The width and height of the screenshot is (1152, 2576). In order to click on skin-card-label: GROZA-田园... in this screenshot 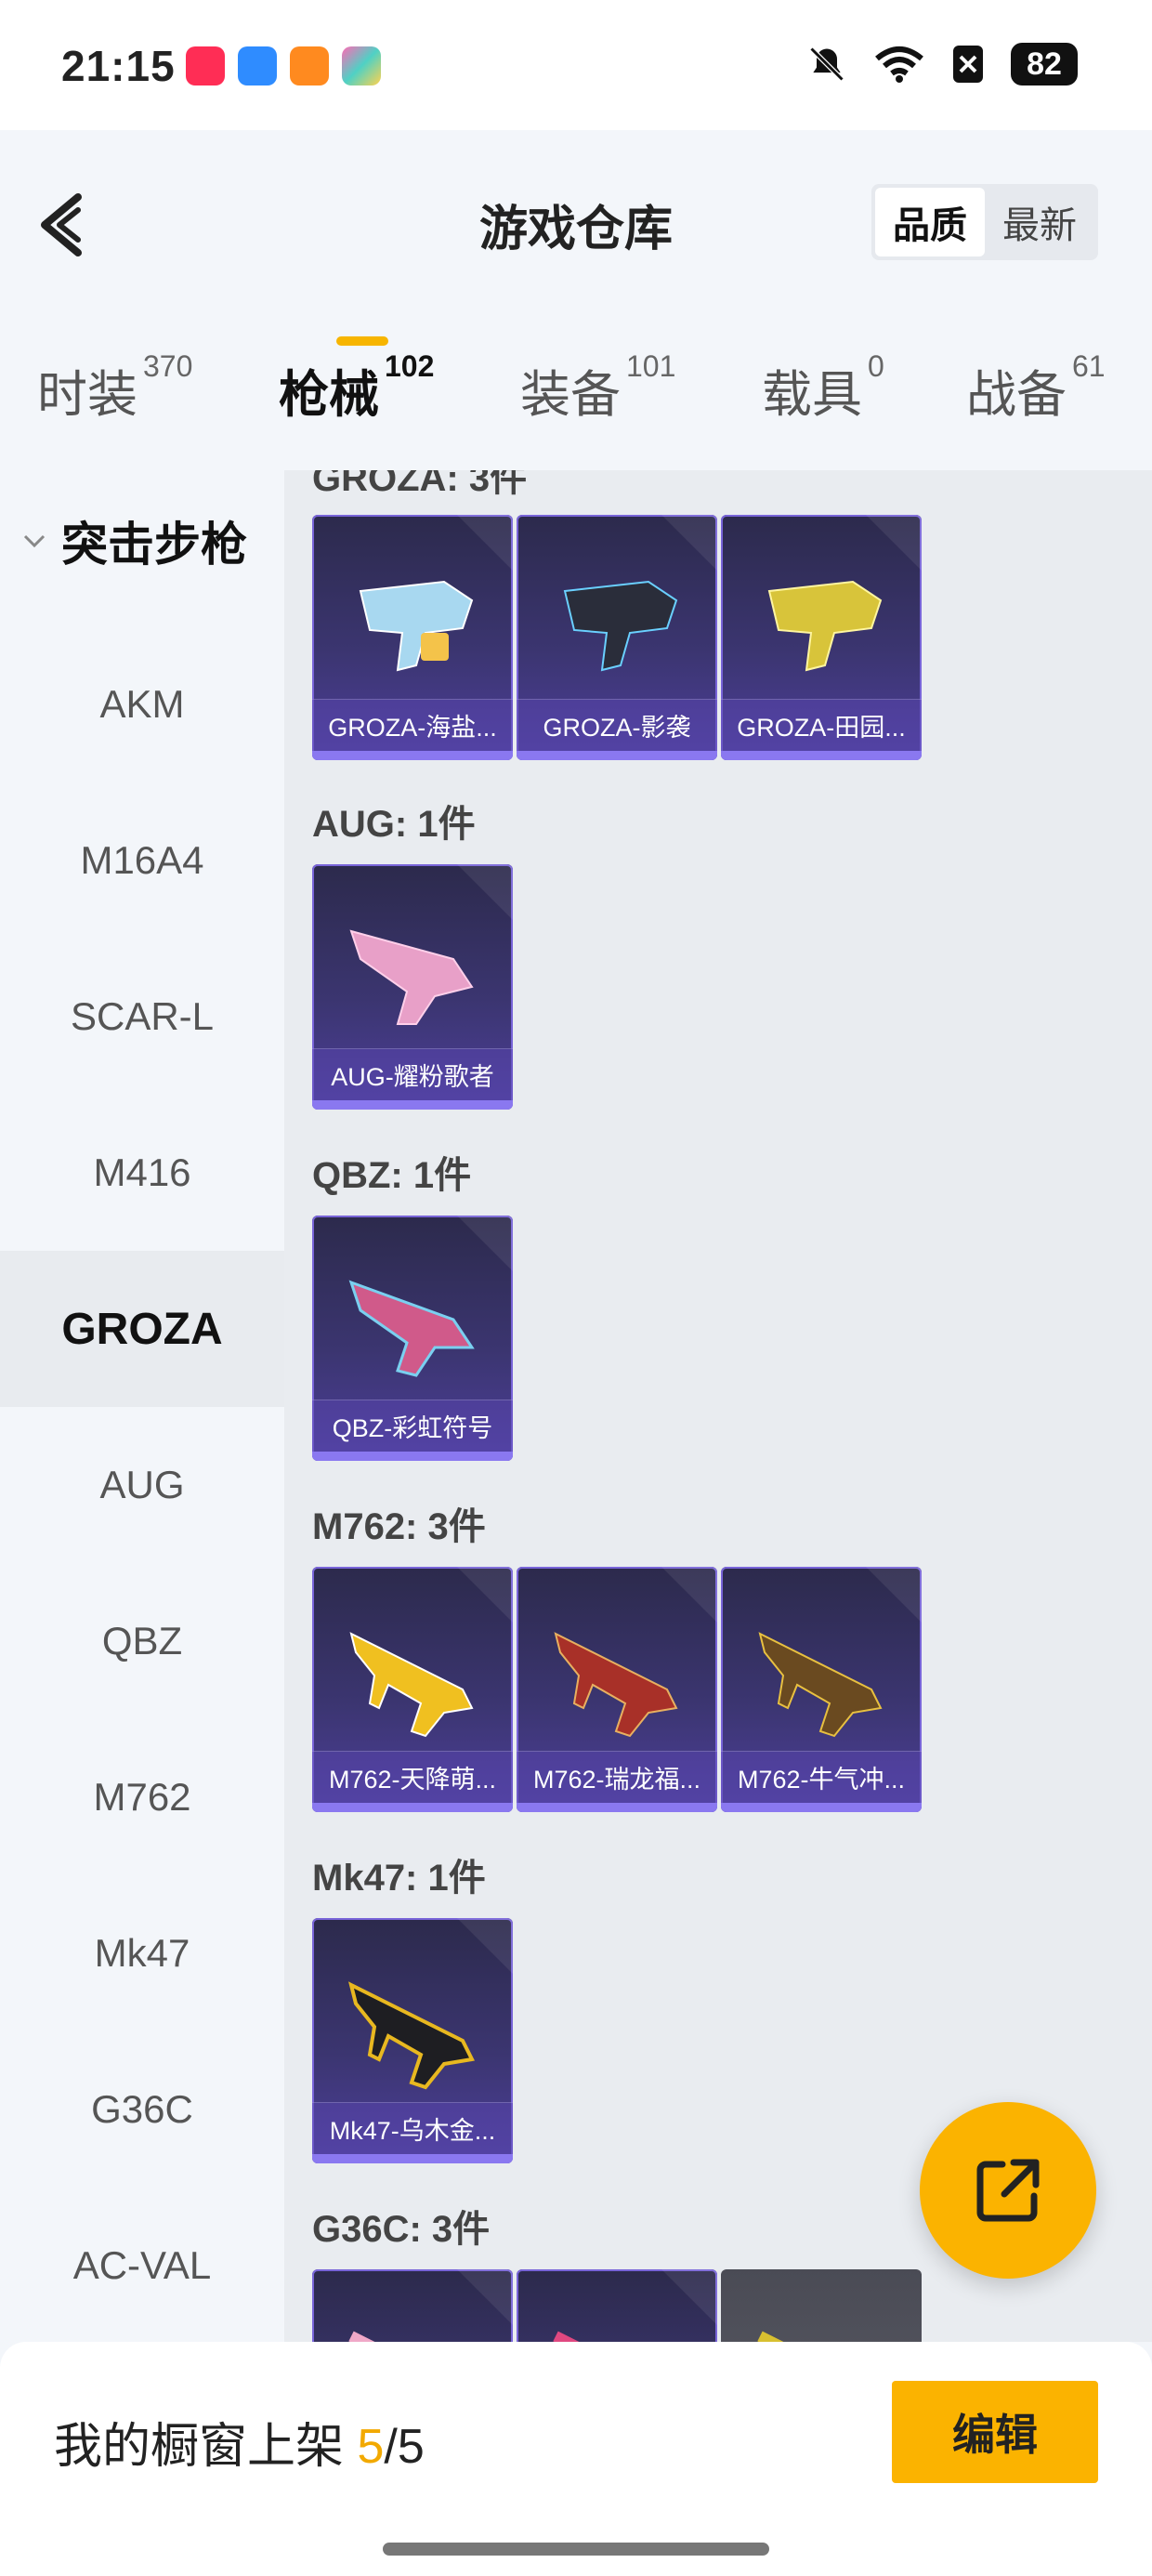, I will do `click(821, 725)`.